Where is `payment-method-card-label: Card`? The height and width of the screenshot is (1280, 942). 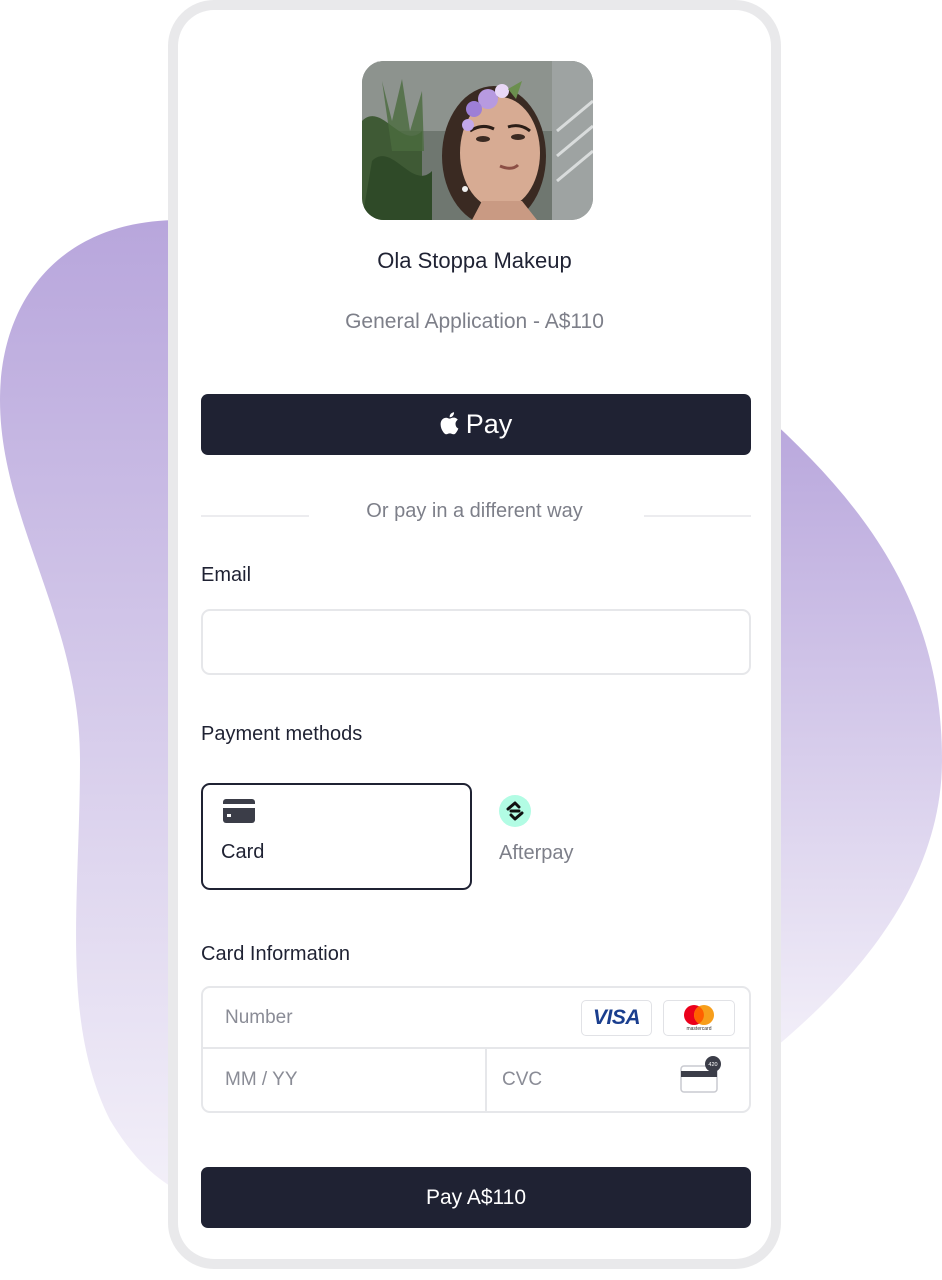
payment-method-card-label: Card is located at coordinates (243, 852).